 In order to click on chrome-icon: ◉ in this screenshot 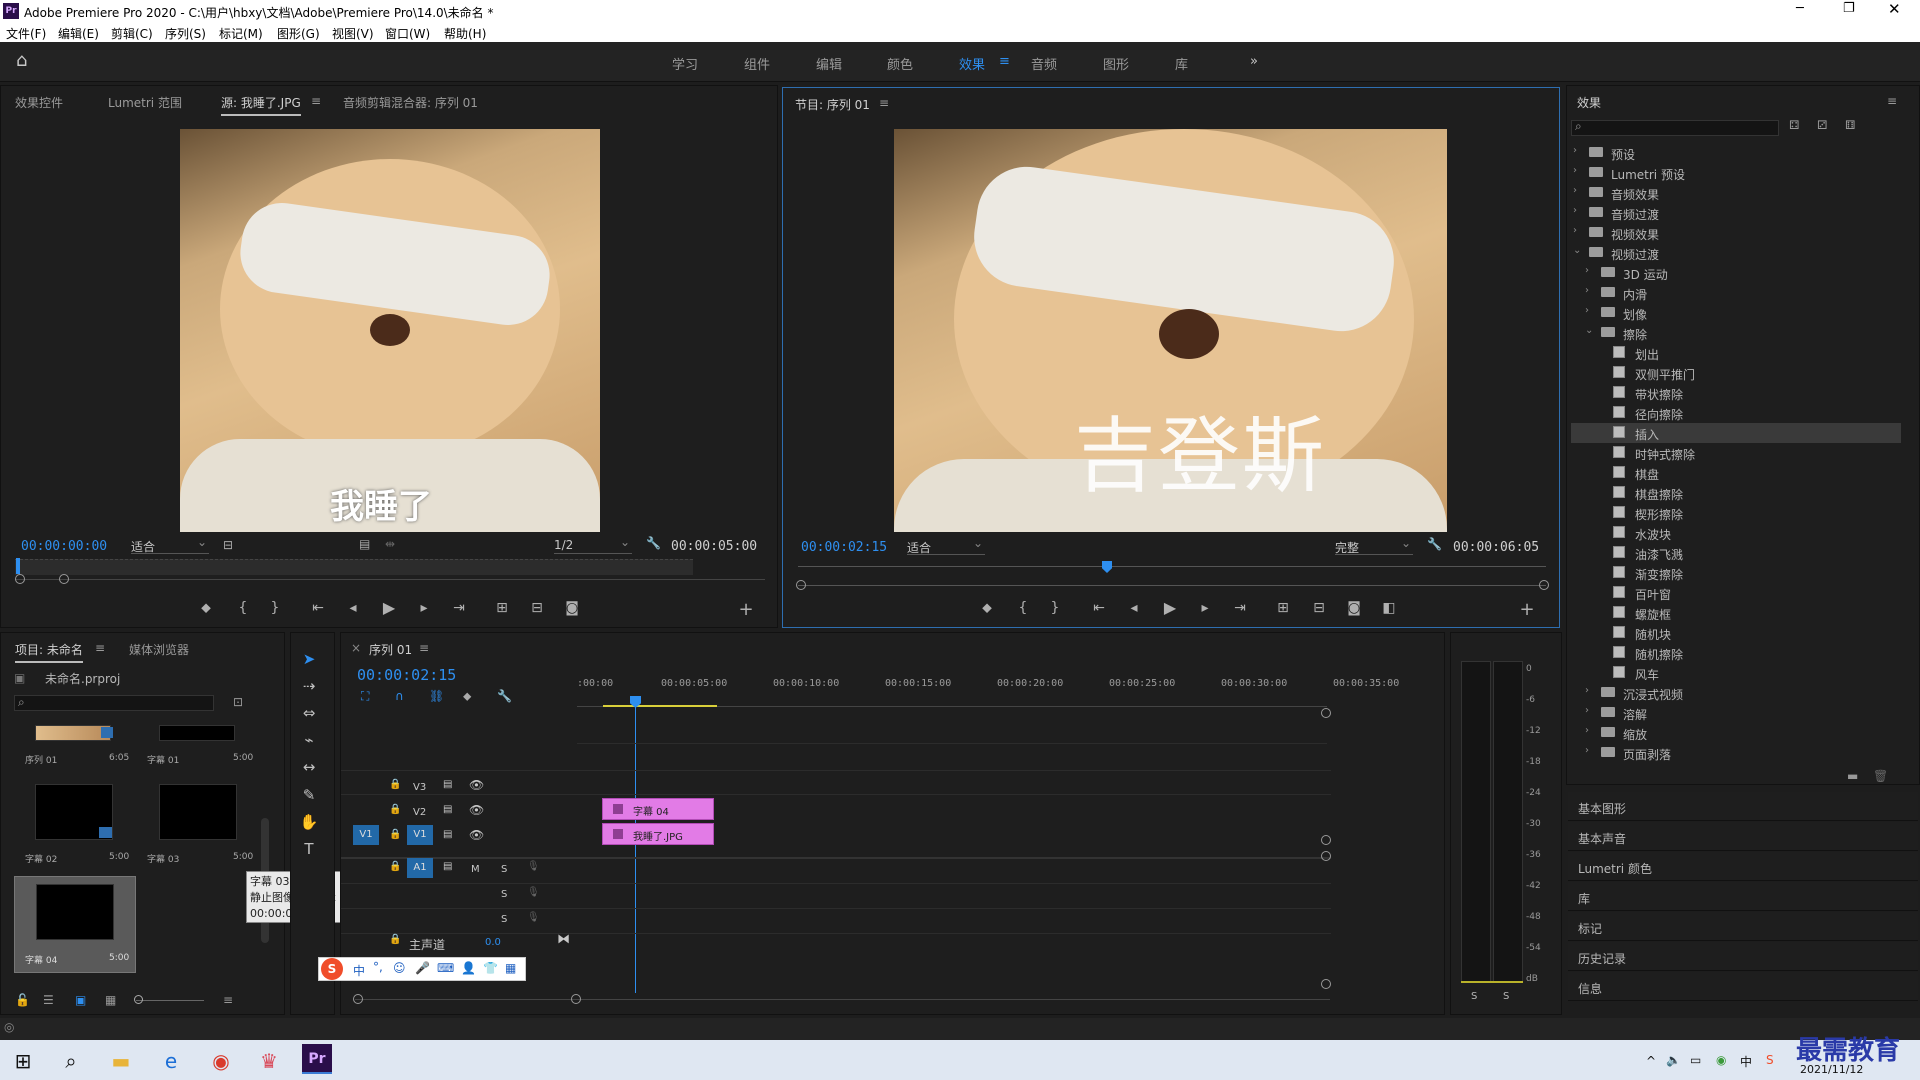, I will do `click(221, 1061)`.